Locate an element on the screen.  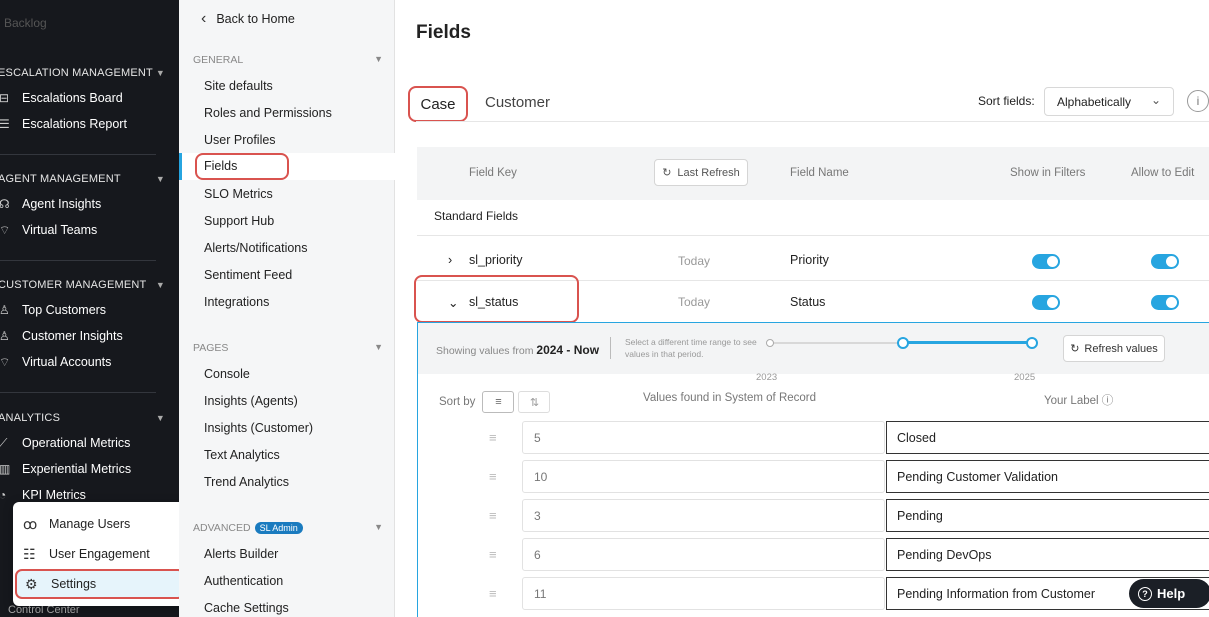
time-range-slider: 2023 2025 is located at coordinates (897, 360).